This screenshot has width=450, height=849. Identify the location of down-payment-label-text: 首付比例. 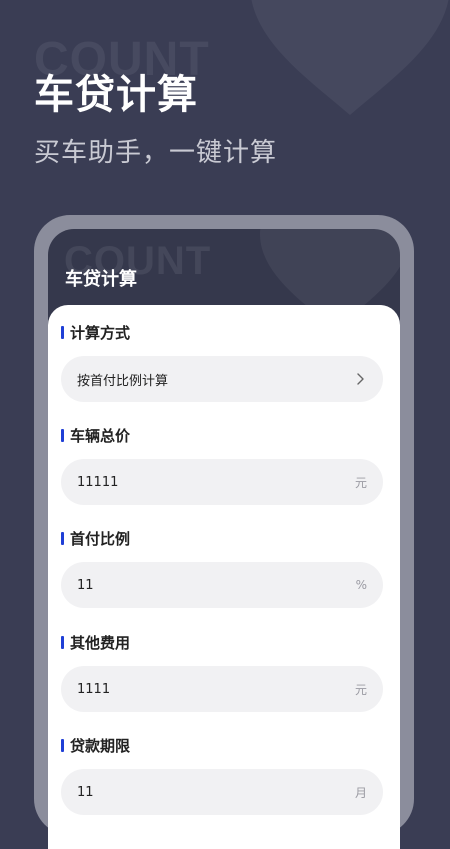
(100, 538).